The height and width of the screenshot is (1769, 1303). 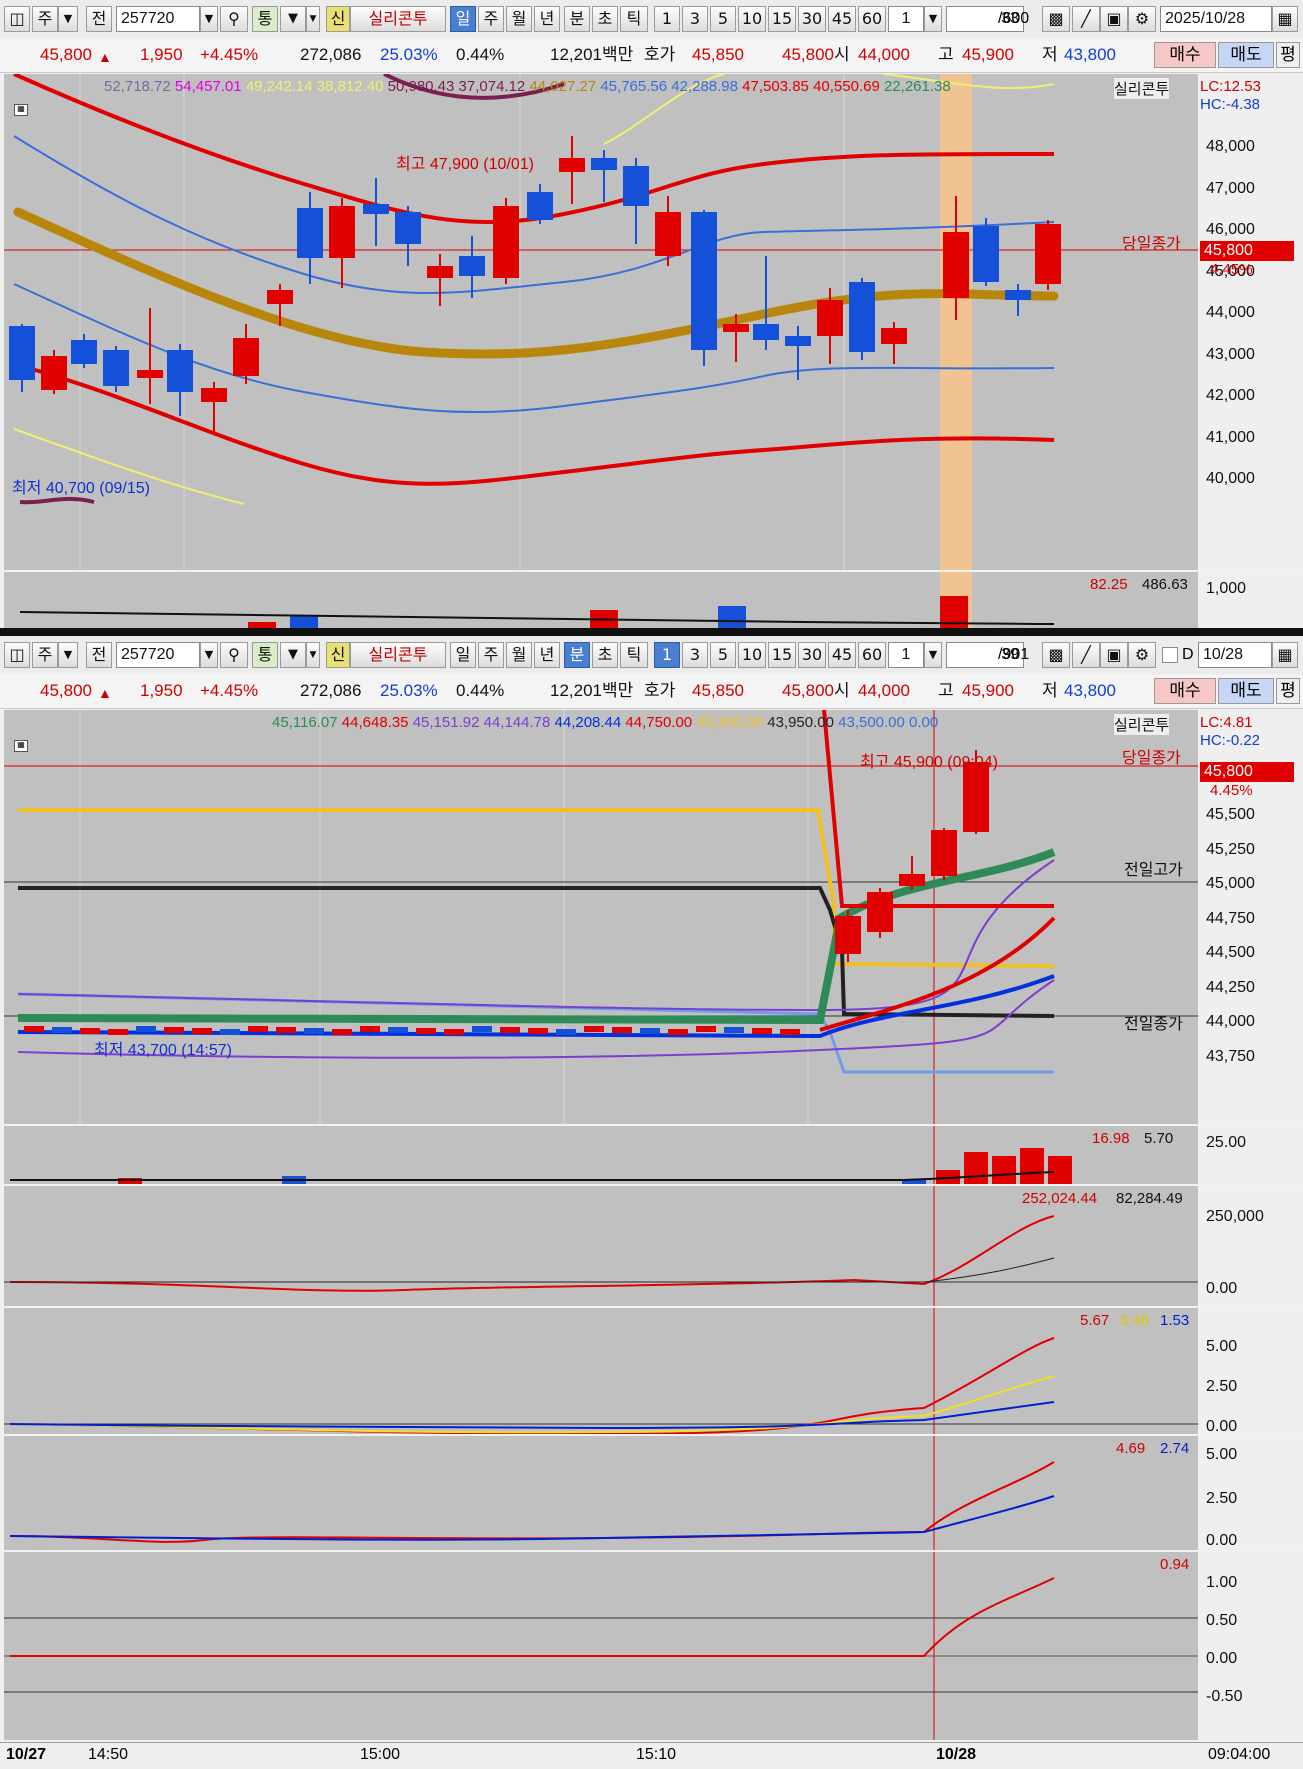 What do you see at coordinates (17, 655) in the screenshot?
I see `window-menu-icon-2: ◫` at bounding box center [17, 655].